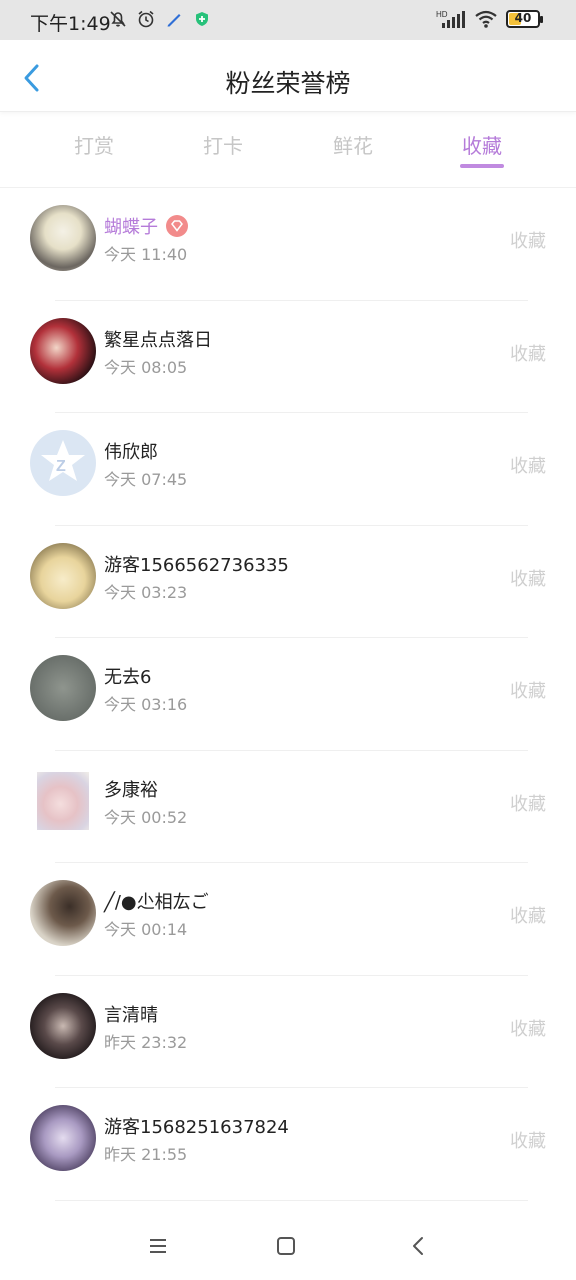 The width and height of the screenshot is (576, 1280). Describe the element at coordinates (174, 20) in the screenshot. I see `pen-icon` at that location.